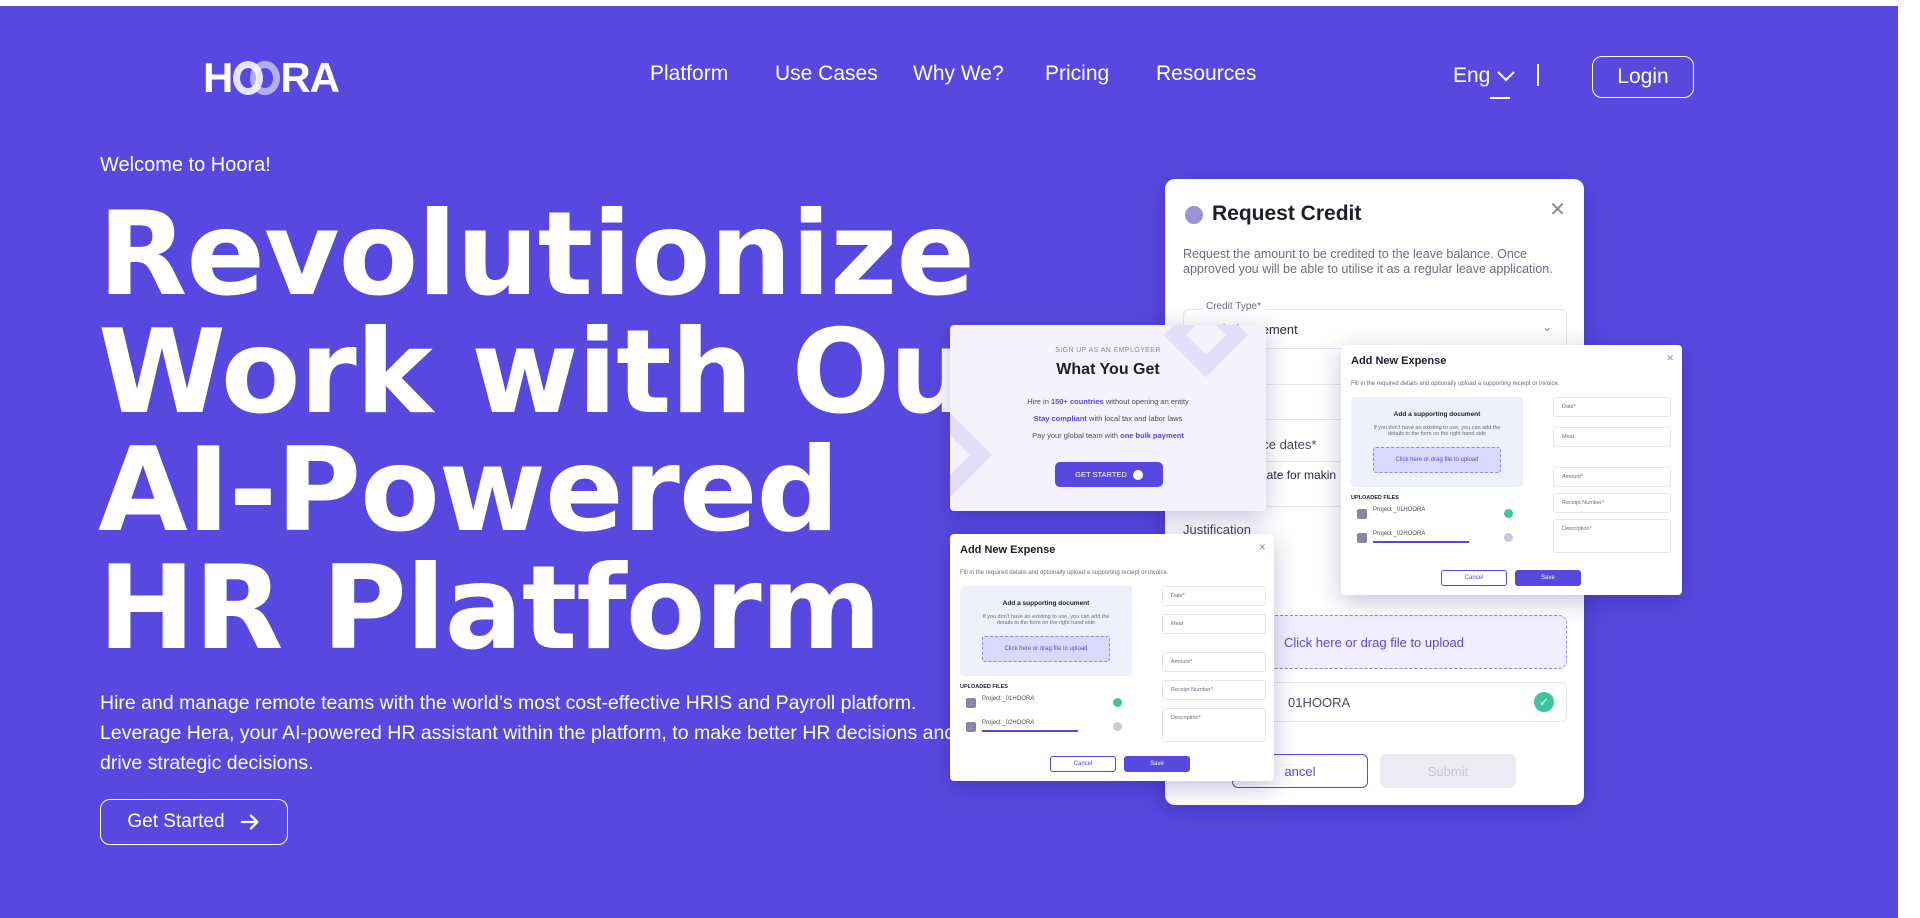 The width and height of the screenshot is (1920, 918). I want to click on wyg-title: What You Get, so click(1108, 369).